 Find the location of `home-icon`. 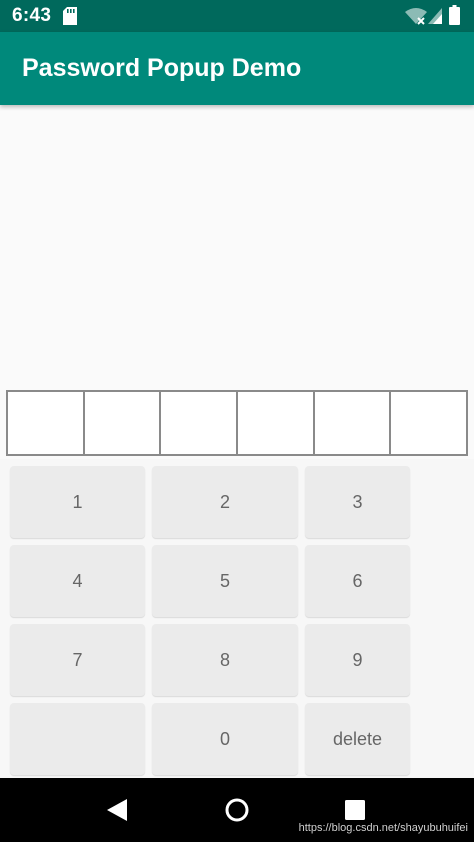

home-icon is located at coordinates (237, 810).